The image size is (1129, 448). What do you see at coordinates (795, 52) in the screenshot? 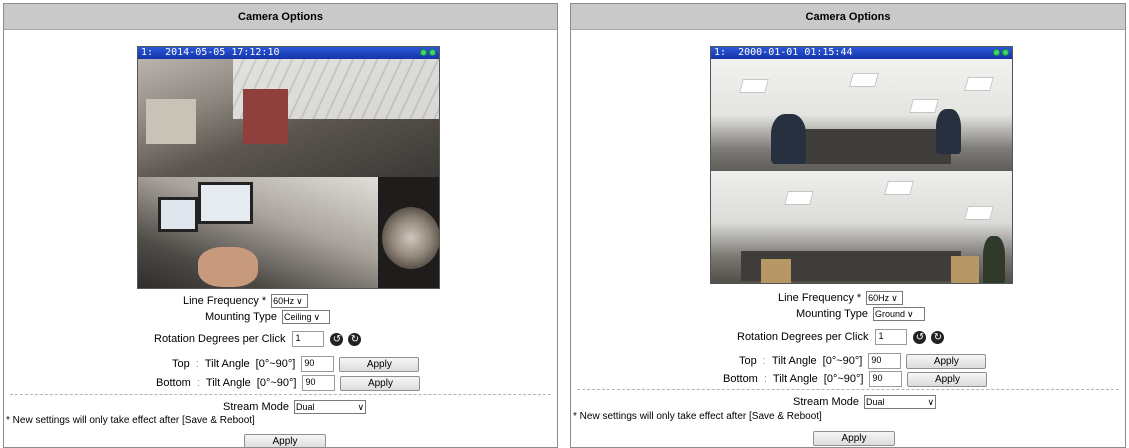
I see `video-timestamp: 2000-01-01 01:15:44` at bounding box center [795, 52].